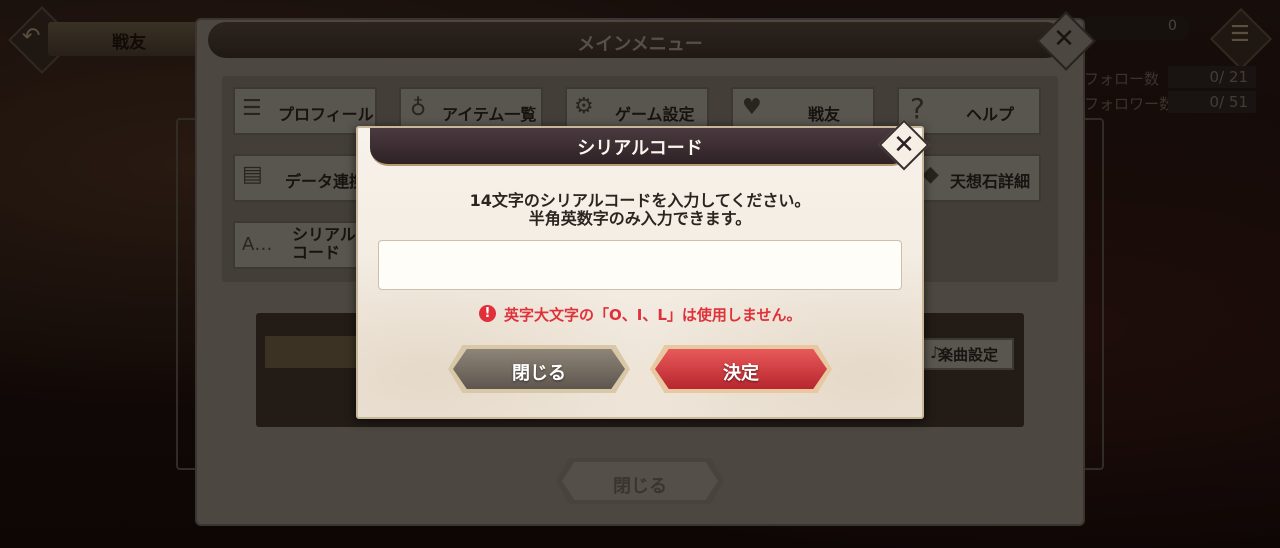 The image size is (1280, 548). I want to click on warning-icon: !, so click(487, 313).